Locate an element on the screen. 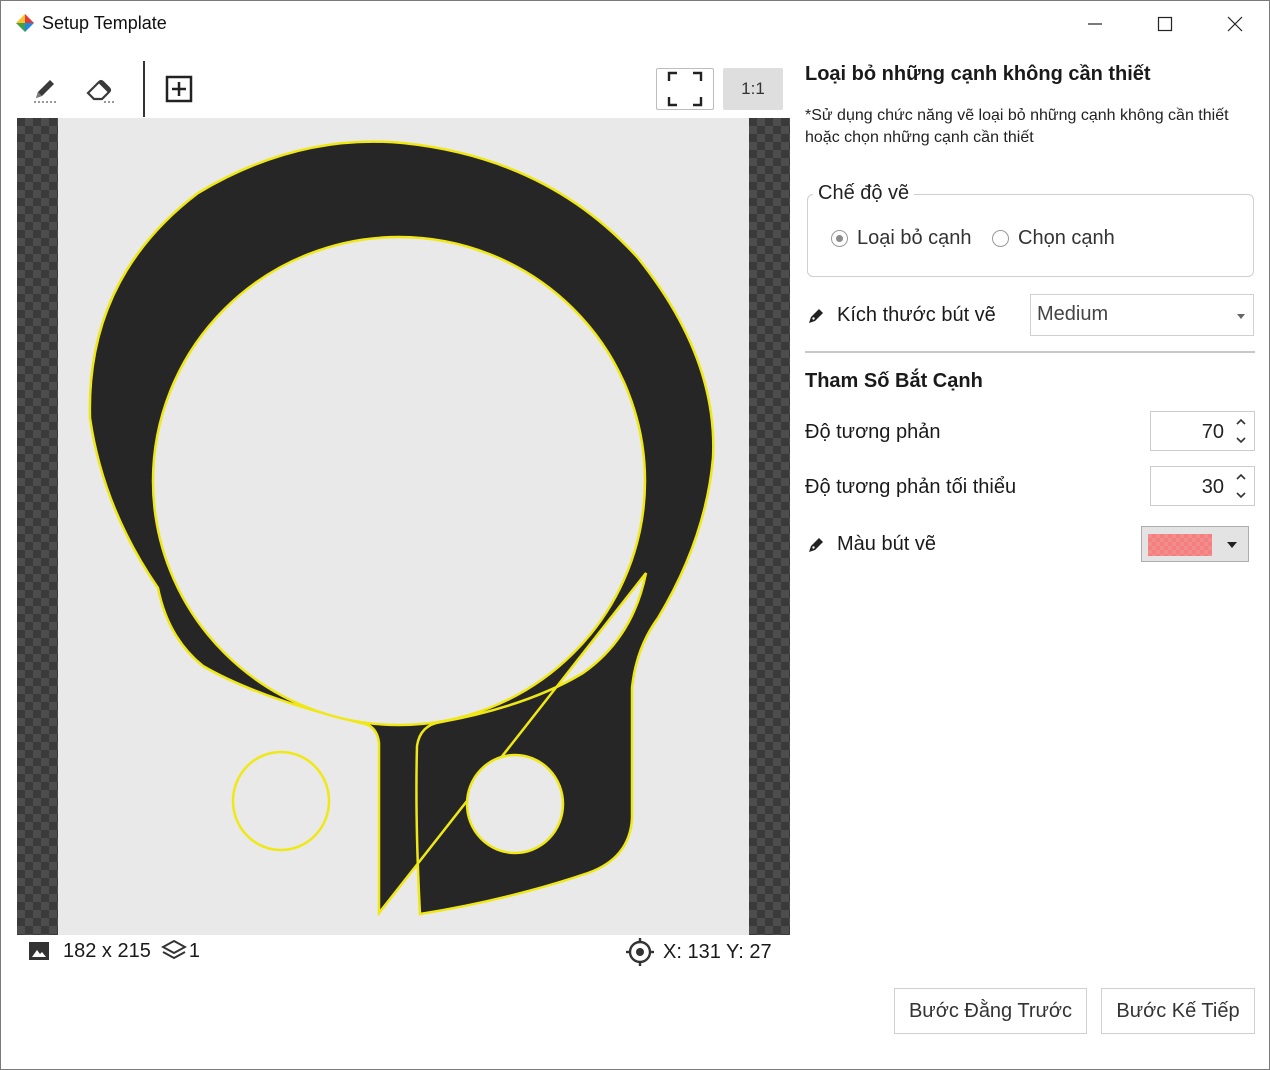 This screenshot has width=1270, height=1070. brush-color-picker is located at coordinates (1195, 544).